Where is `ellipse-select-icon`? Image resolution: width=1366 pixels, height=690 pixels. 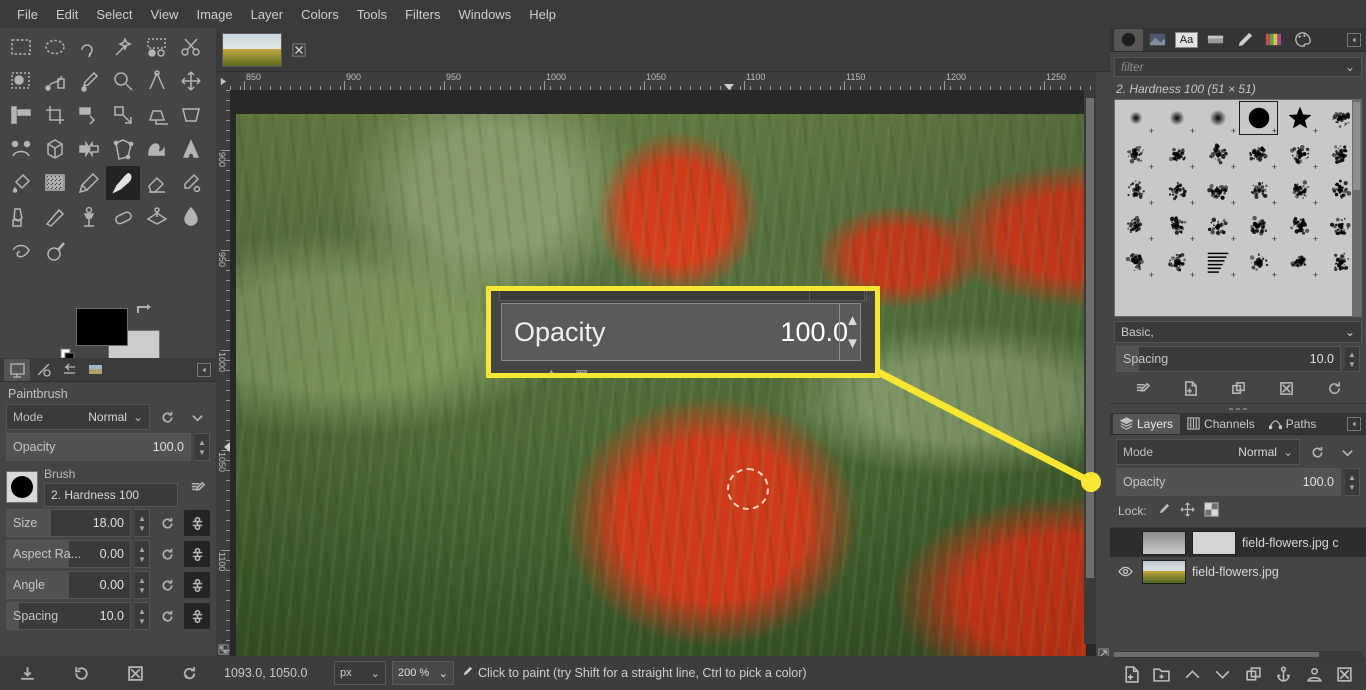 ellipse-select-icon is located at coordinates (55, 47).